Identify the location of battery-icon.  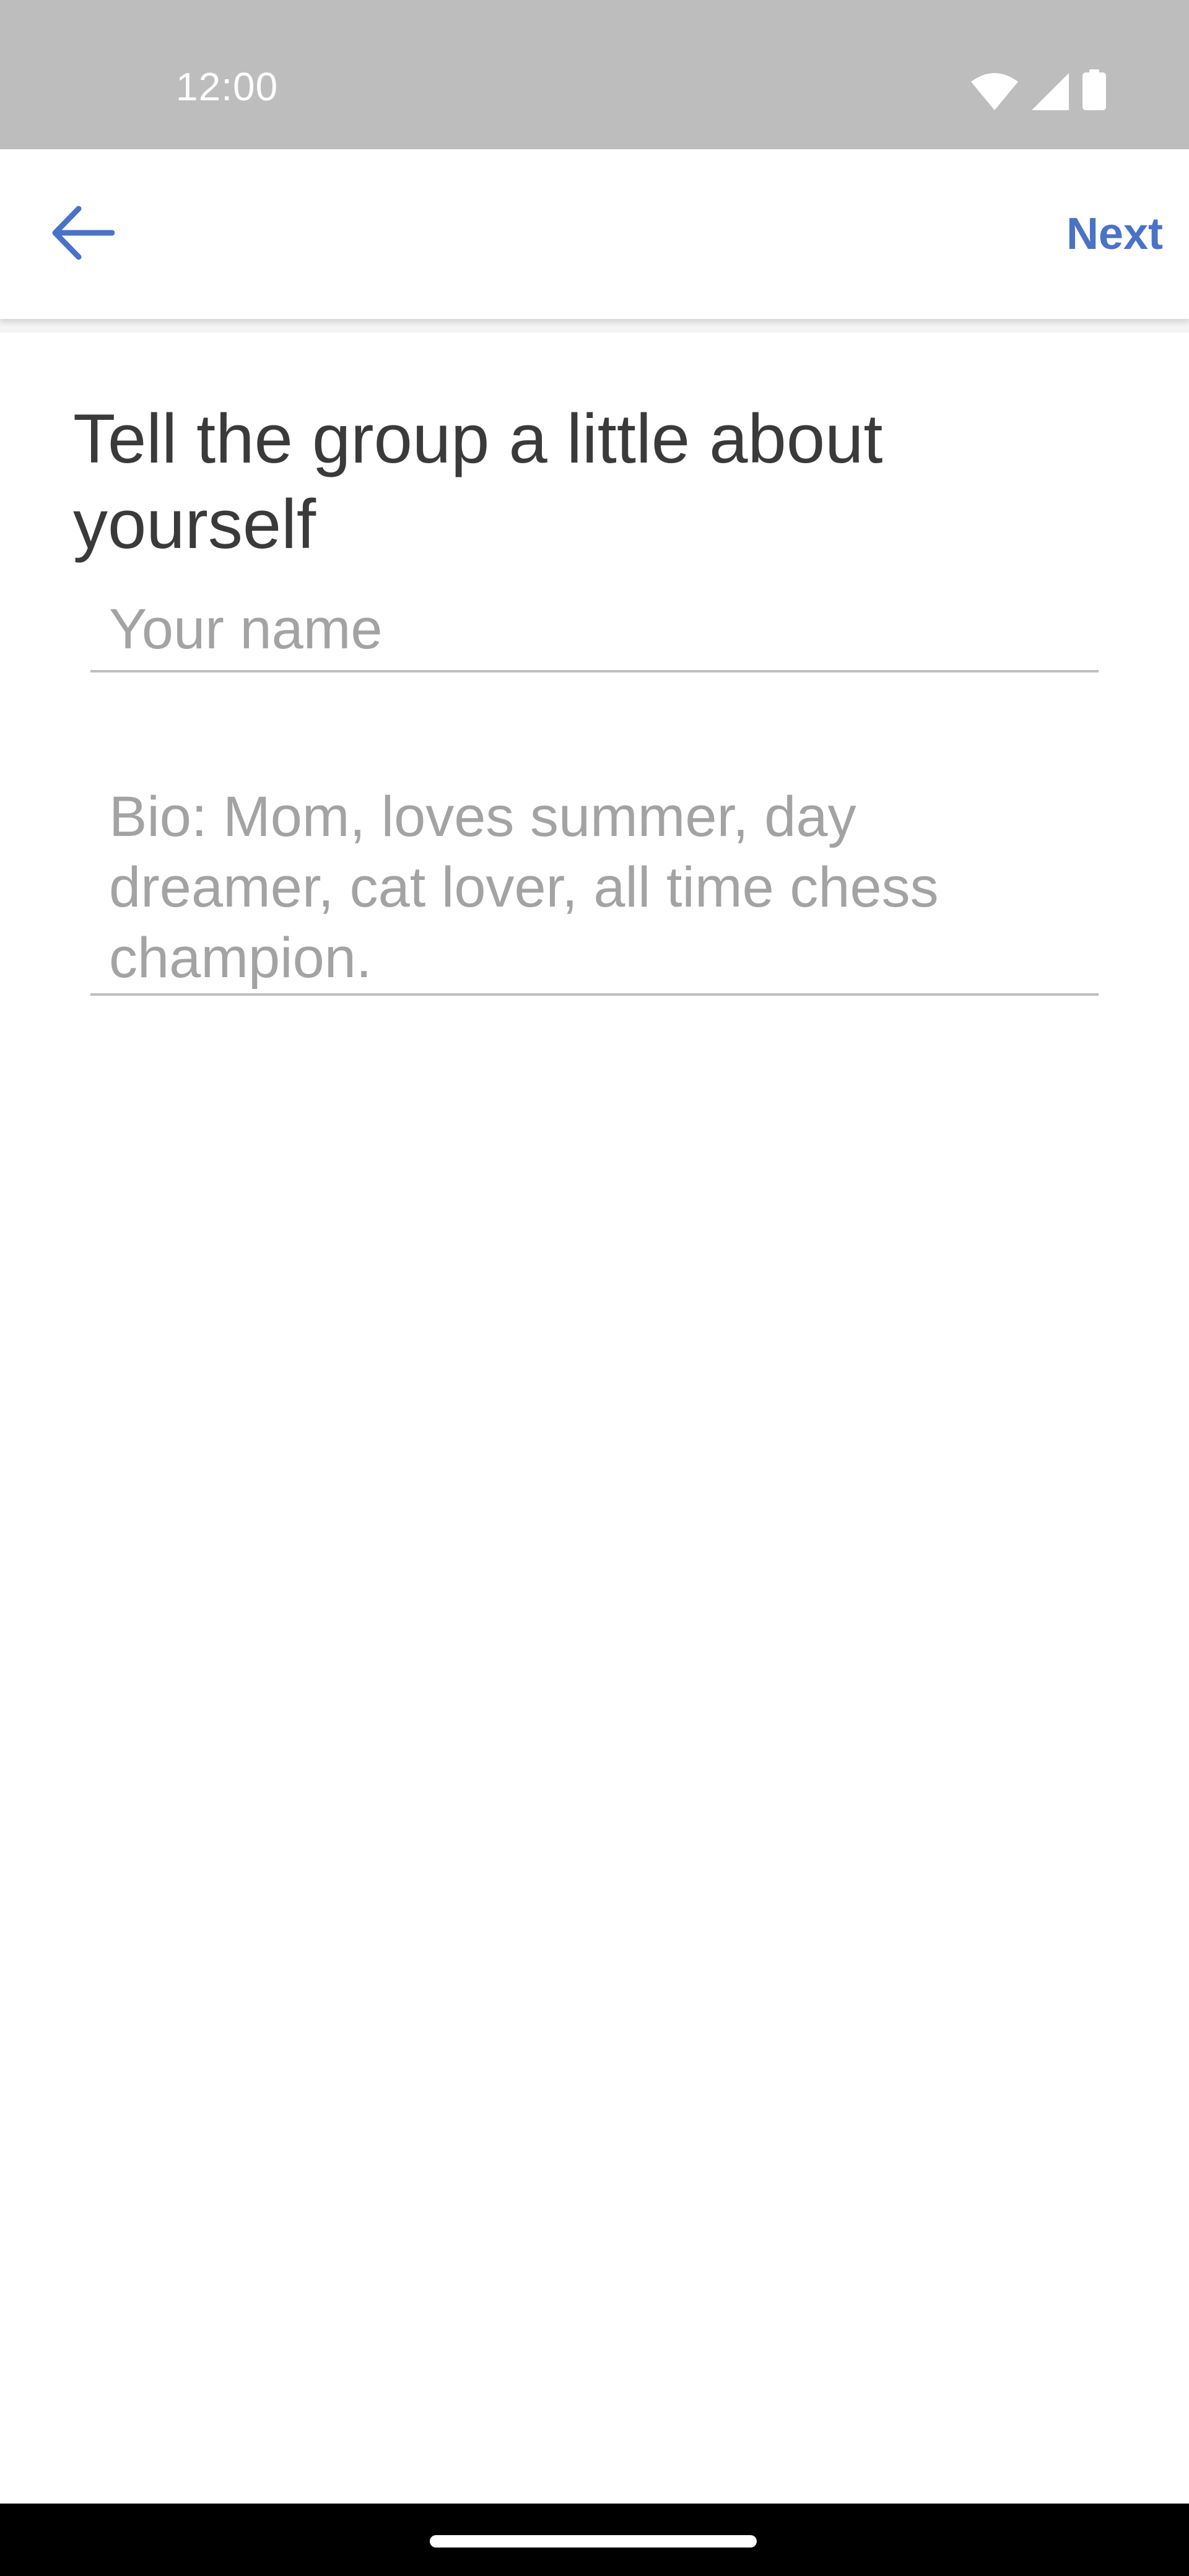
(1094, 89).